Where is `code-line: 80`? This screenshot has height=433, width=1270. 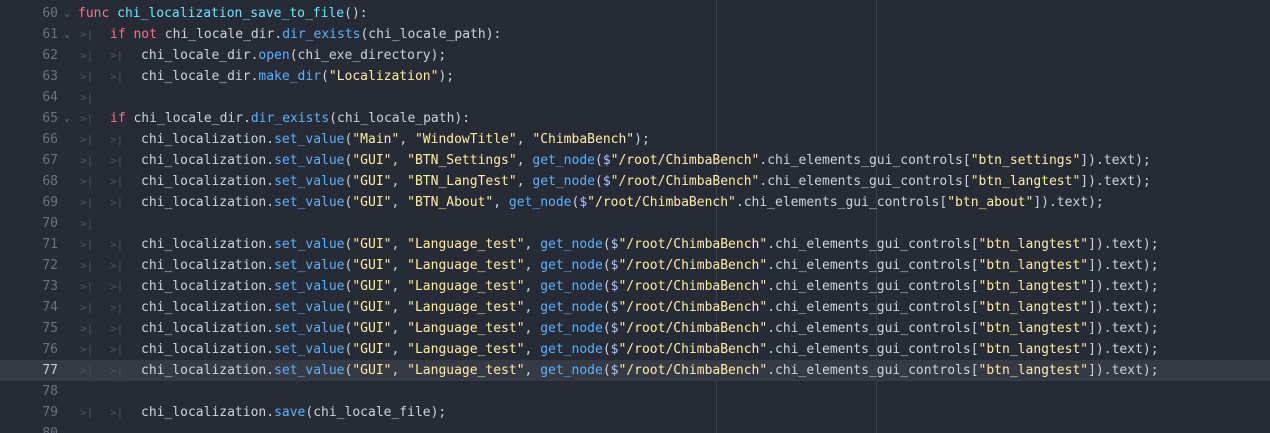
code-line: 80 is located at coordinates (635, 428).